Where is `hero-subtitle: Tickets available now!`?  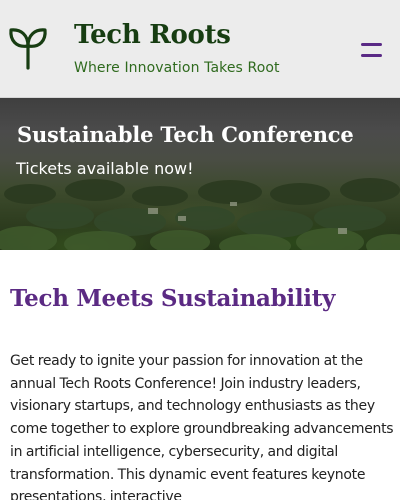
hero-subtitle: Tickets available now! is located at coordinates (105, 168).